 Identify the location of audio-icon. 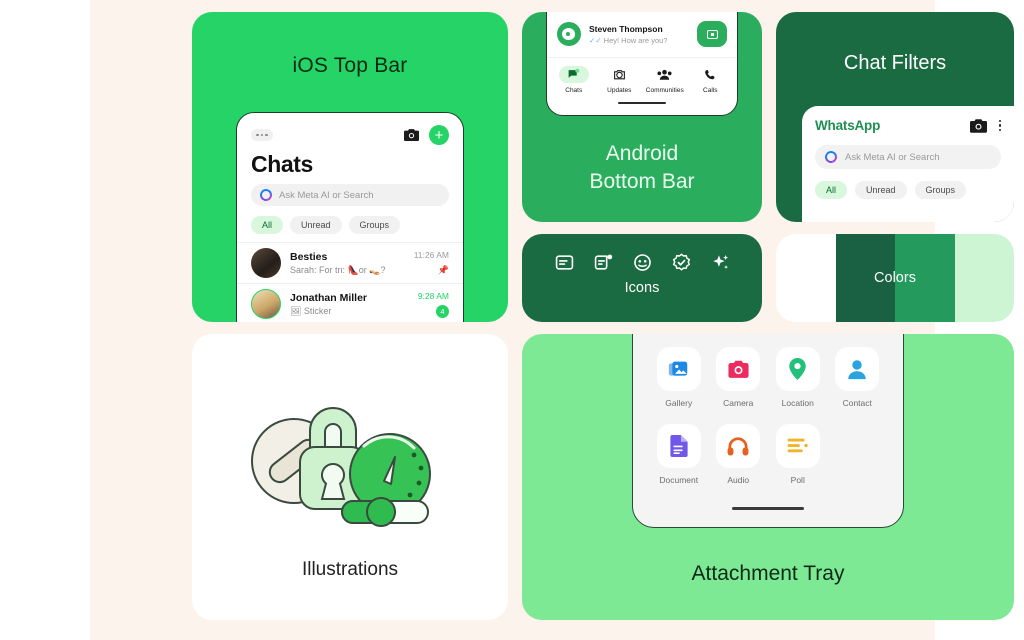
(738, 446).